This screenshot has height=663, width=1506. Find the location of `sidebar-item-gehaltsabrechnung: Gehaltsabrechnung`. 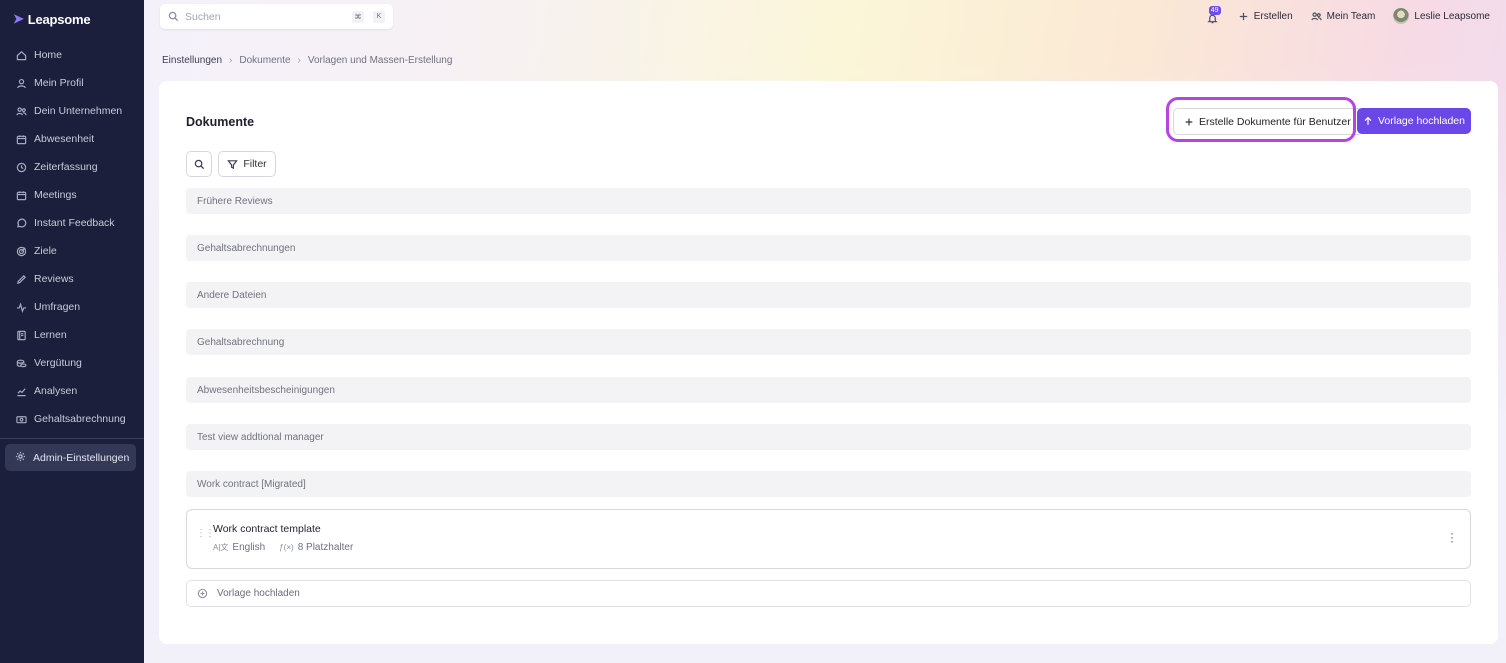

sidebar-item-gehaltsabrechnung: Gehaltsabrechnung is located at coordinates (72, 419).